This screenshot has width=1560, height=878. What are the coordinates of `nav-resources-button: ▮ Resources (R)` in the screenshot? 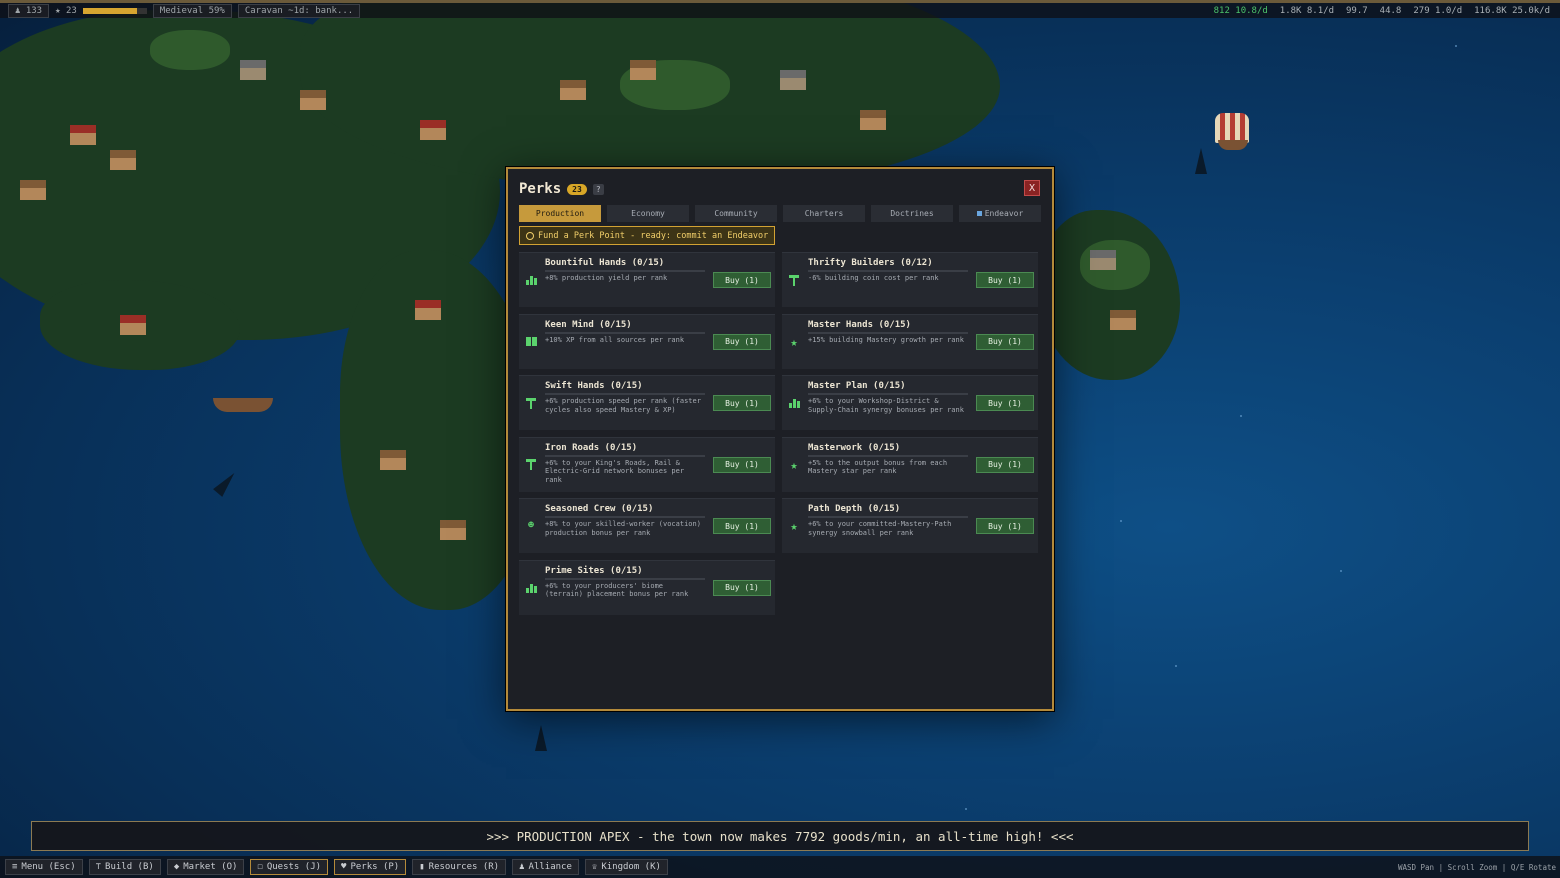 It's located at (459, 867).